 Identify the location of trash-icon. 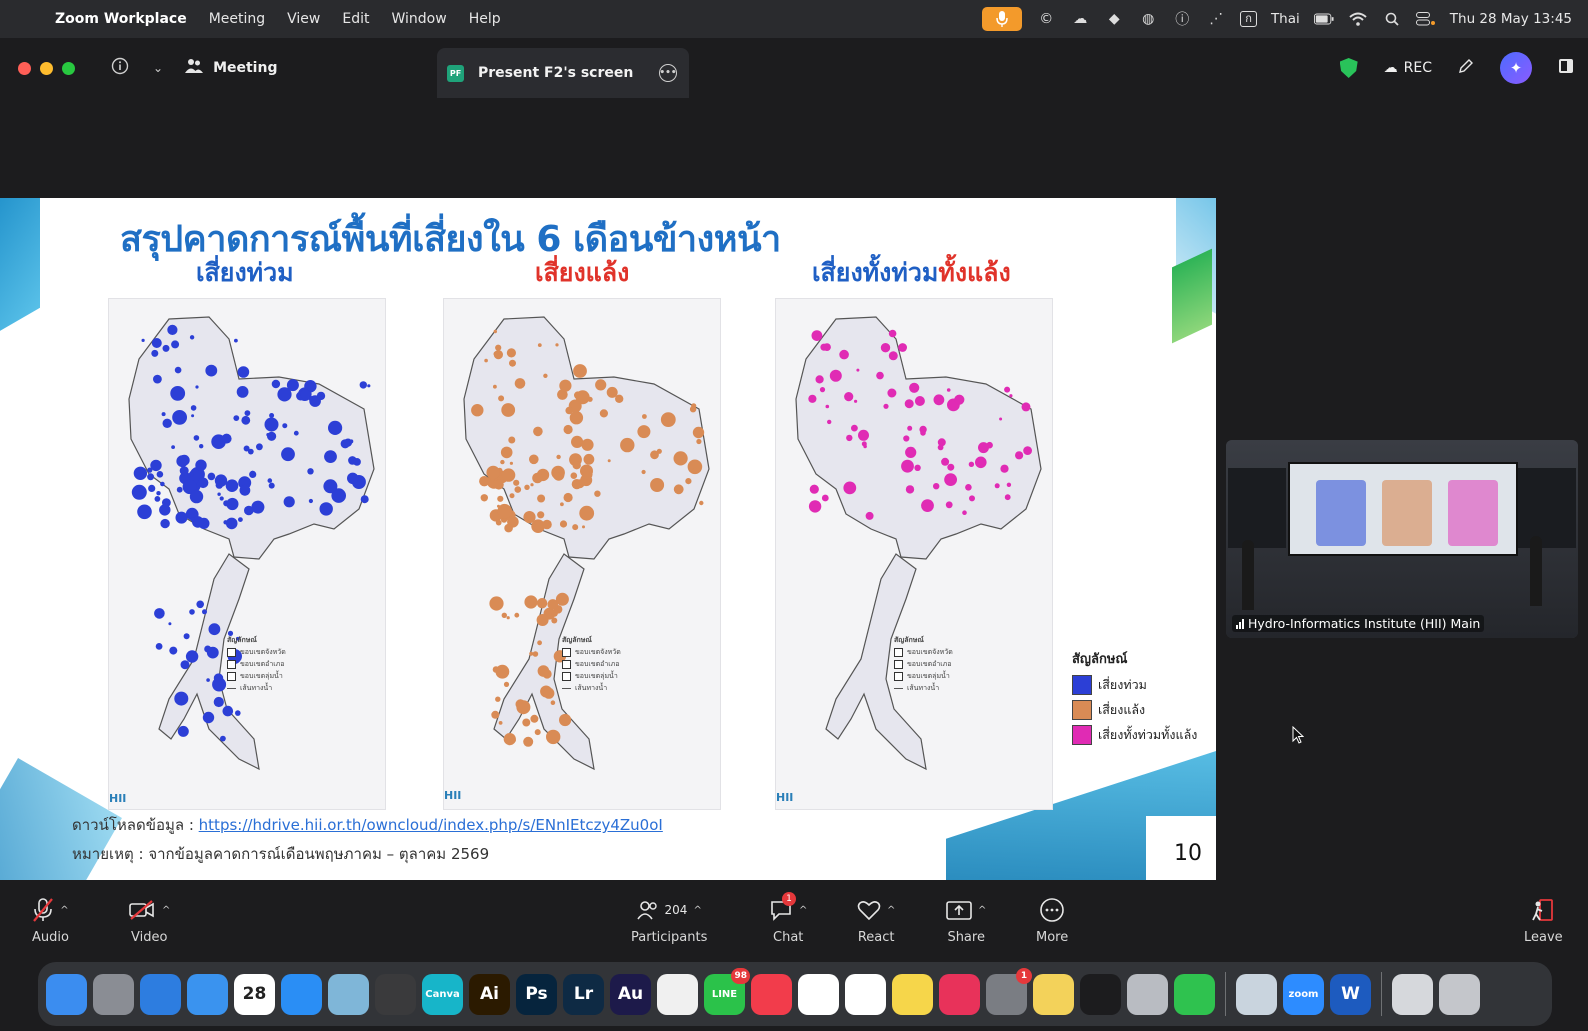
(1459, 994).